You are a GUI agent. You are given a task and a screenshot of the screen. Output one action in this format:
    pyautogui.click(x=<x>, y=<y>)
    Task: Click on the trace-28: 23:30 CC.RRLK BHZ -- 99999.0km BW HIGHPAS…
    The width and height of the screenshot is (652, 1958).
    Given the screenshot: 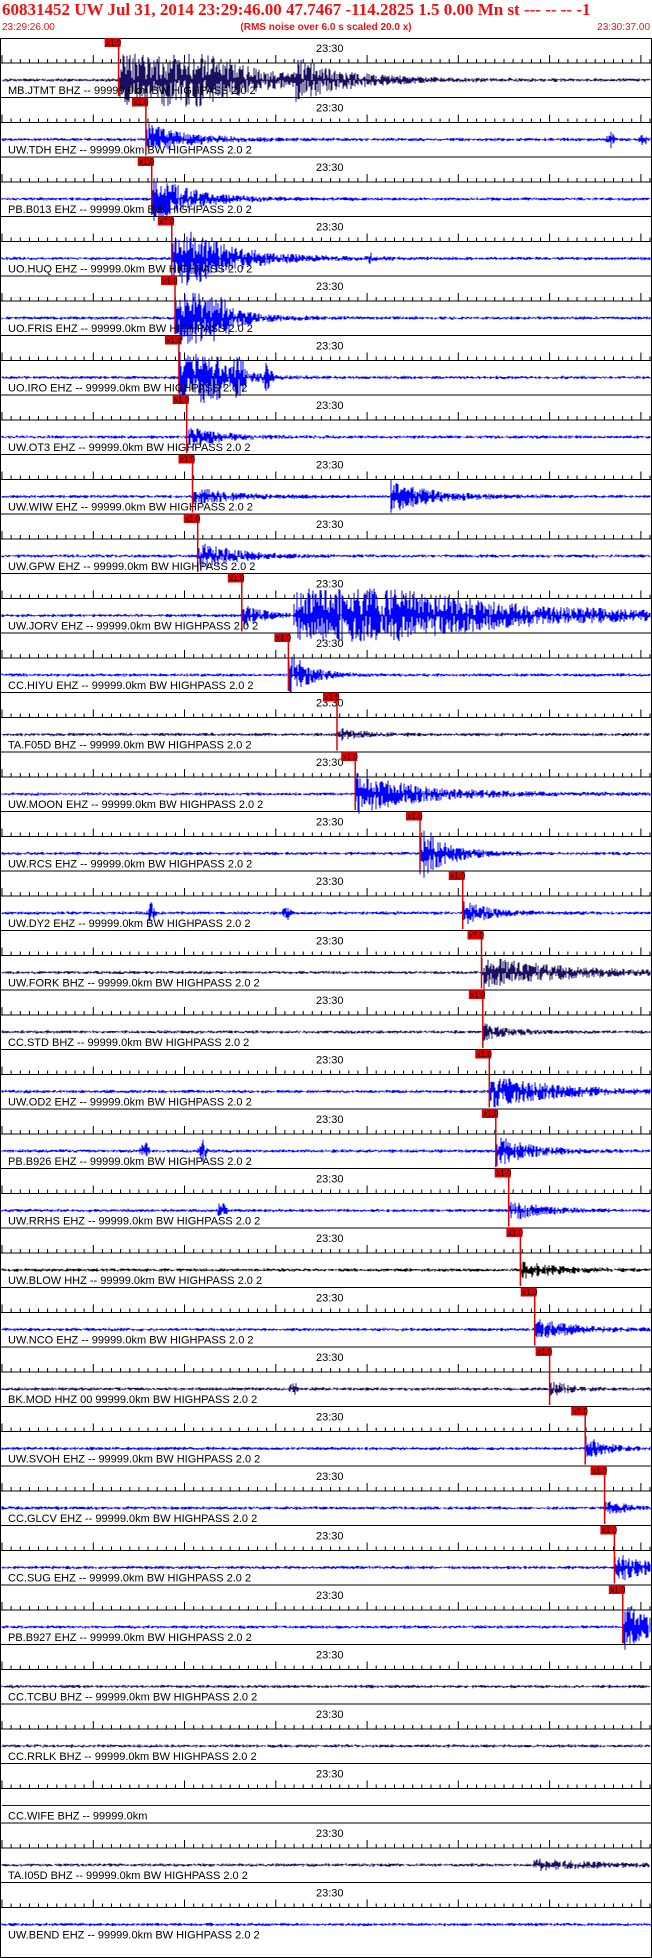 What is the action you would take?
    pyautogui.click(x=326, y=1733)
    